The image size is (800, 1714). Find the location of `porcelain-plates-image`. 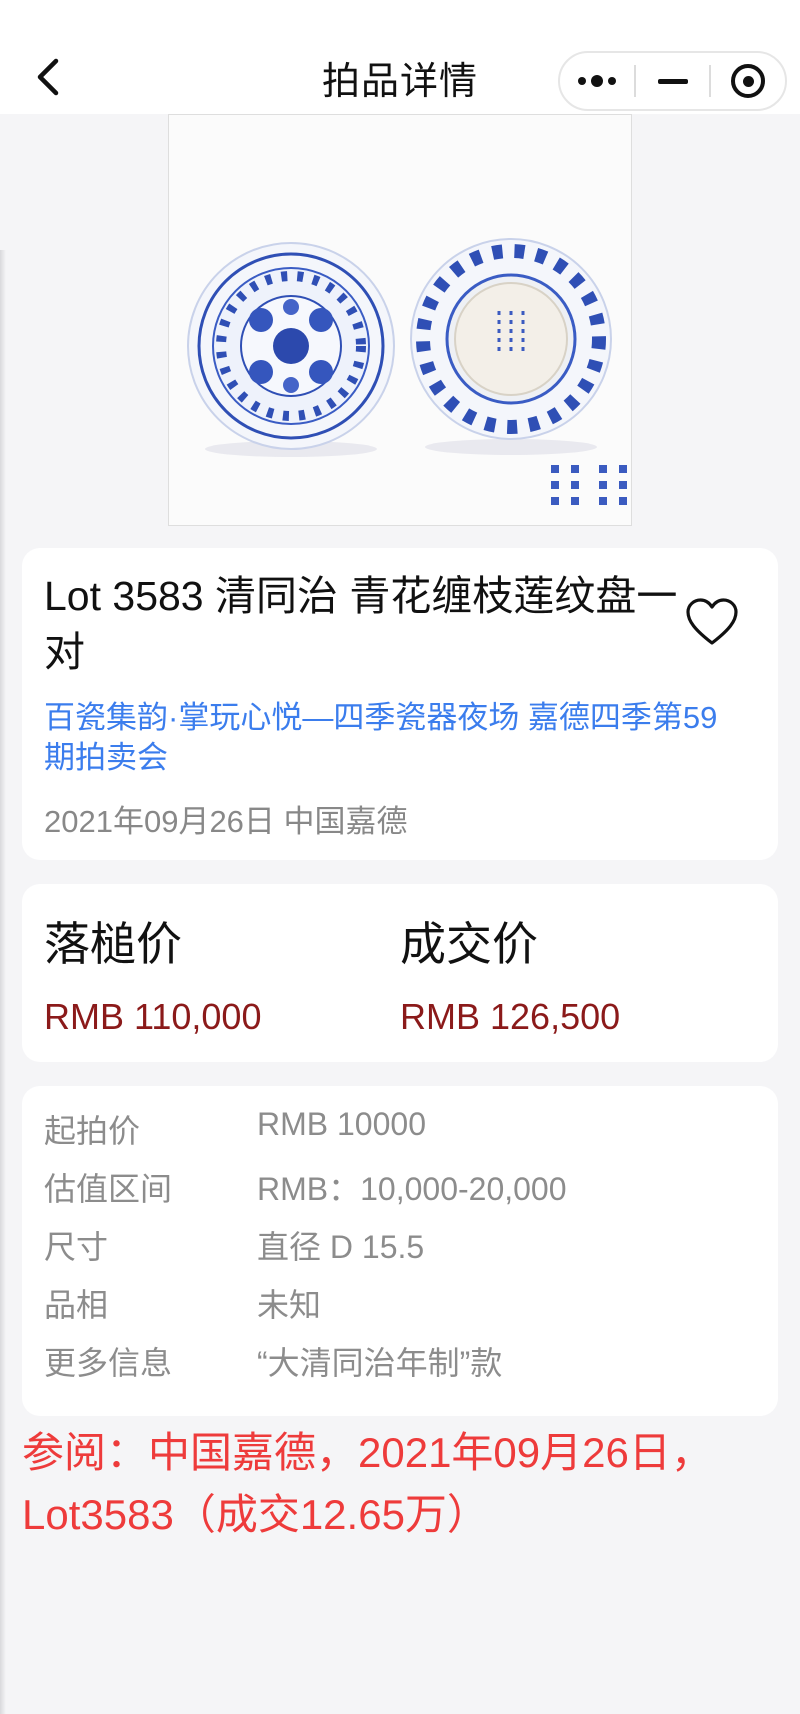

porcelain-plates-image is located at coordinates (407, 371).